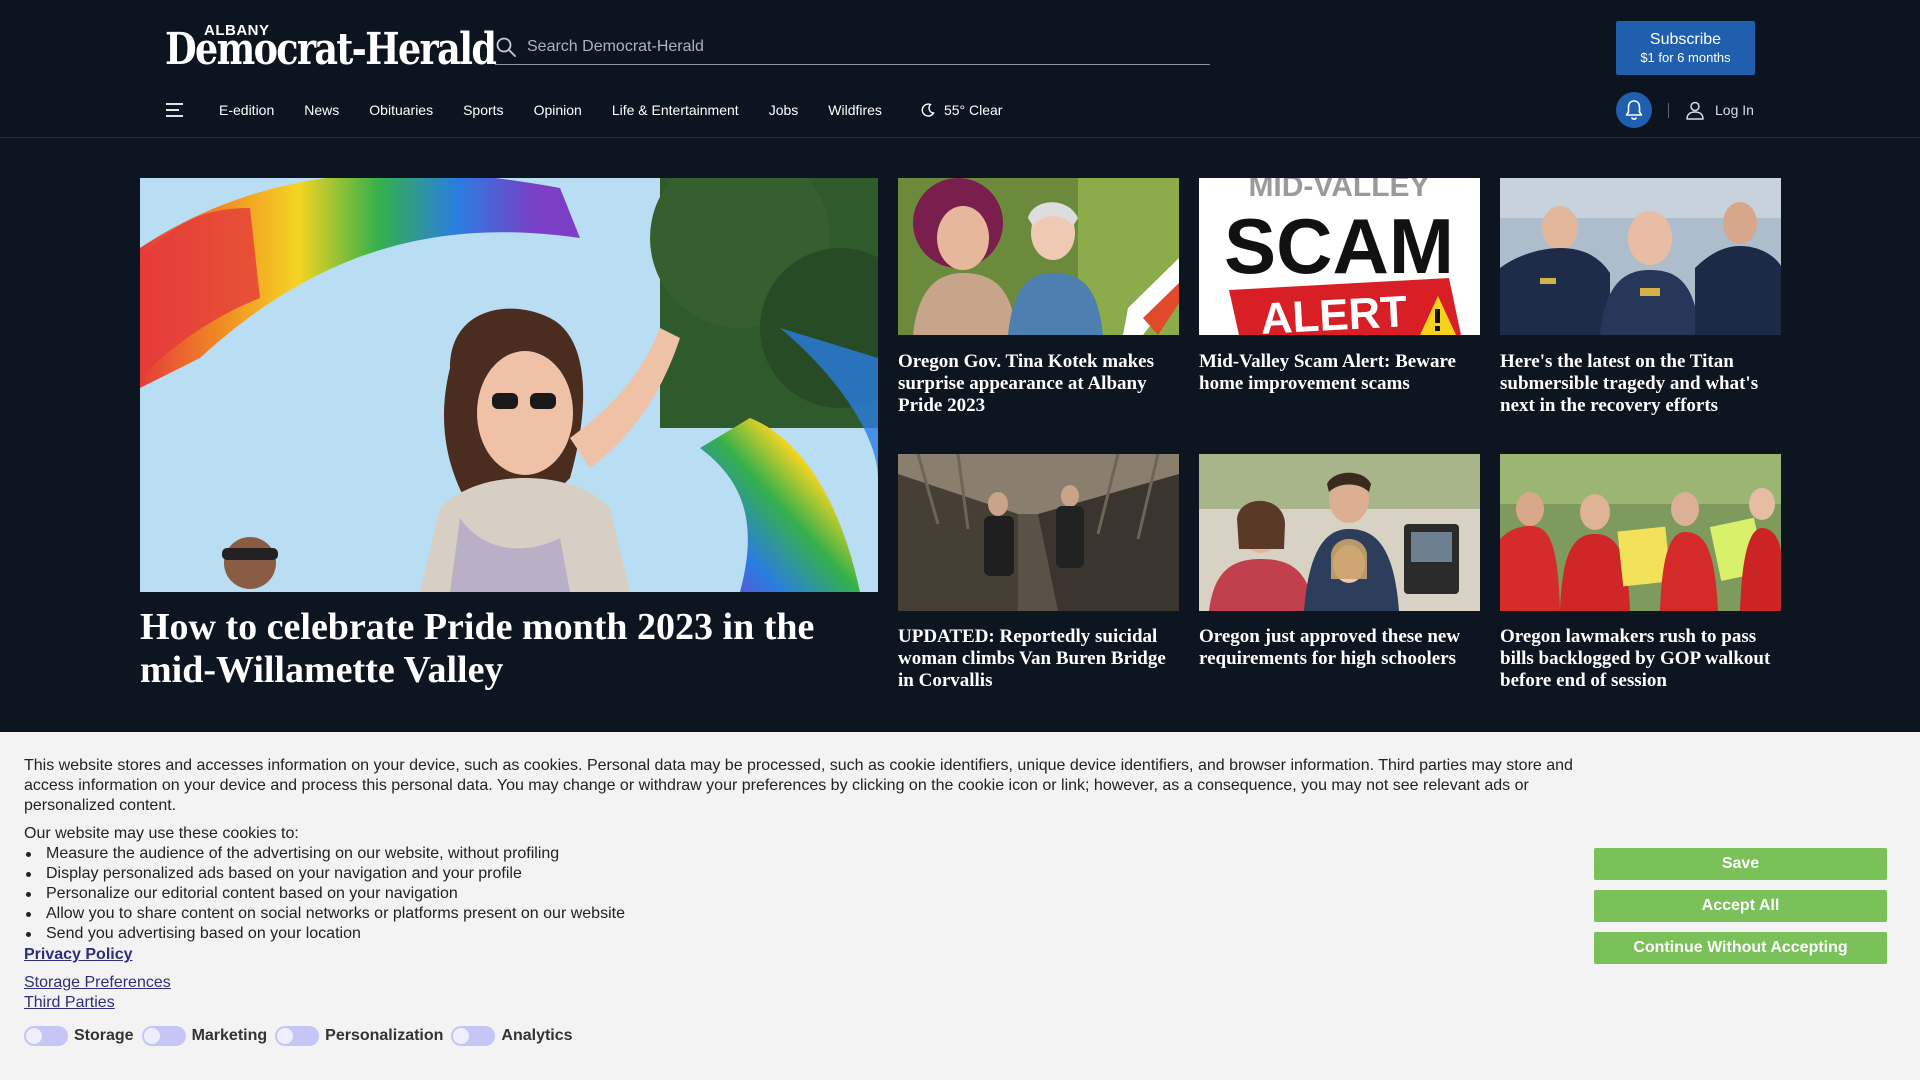 The width and height of the screenshot is (1920, 1080). What do you see at coordinates (229, 1035) in the screenshot?
I see `toggle-label: Marketing` at bounding box center [229, 1035].